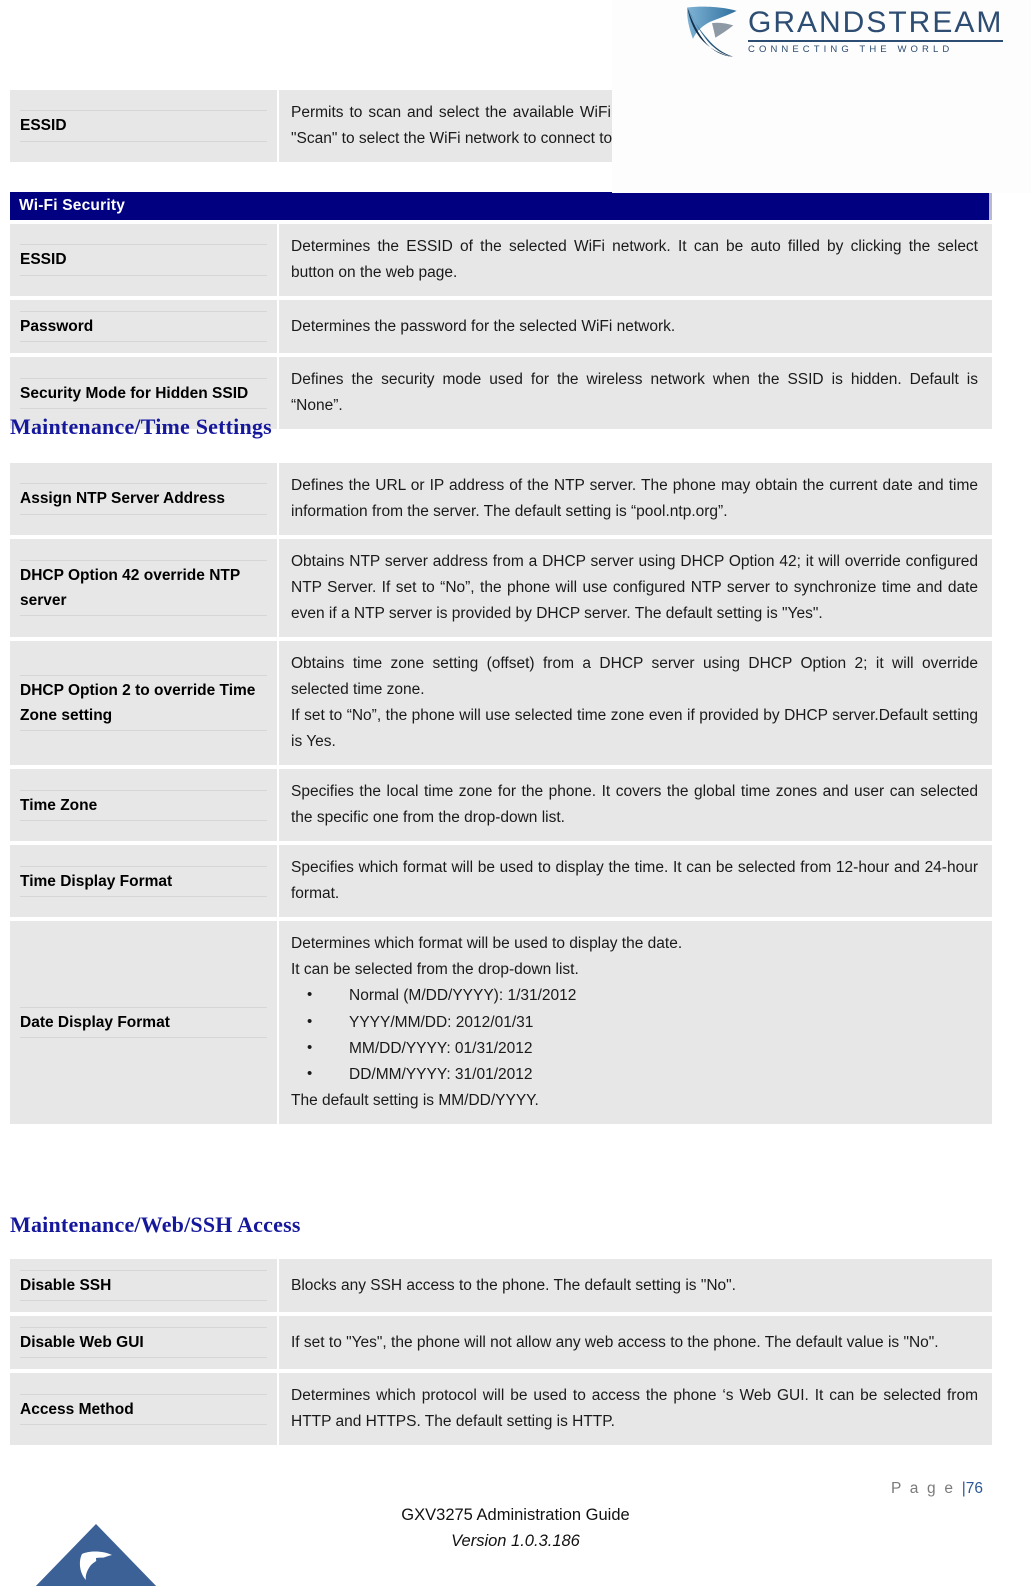 The image size is (1031, 1586). I want to click on row-label: DHCP Option 42 override NTP server, so click(143, 588).